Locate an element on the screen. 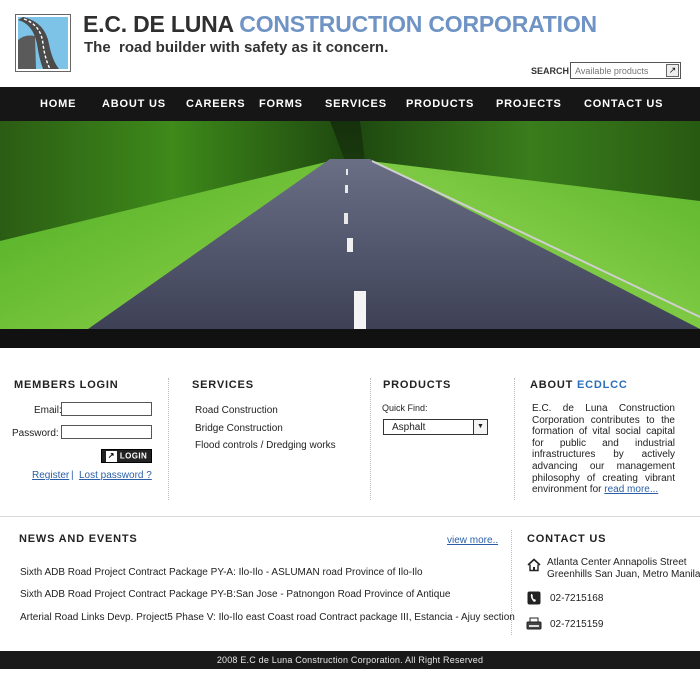  banner-bottom-strip is located at coordinates (350, 338).